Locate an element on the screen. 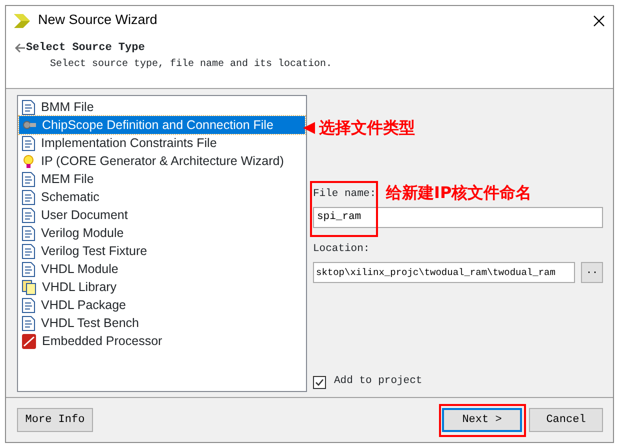 The width and height of the screenshot is (619, 448). field-label: Location: is located at coordinates (341, 249).